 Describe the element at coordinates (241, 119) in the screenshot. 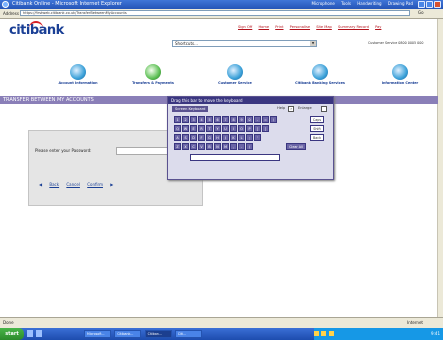

I see `keyboard-key: 9` at that location.